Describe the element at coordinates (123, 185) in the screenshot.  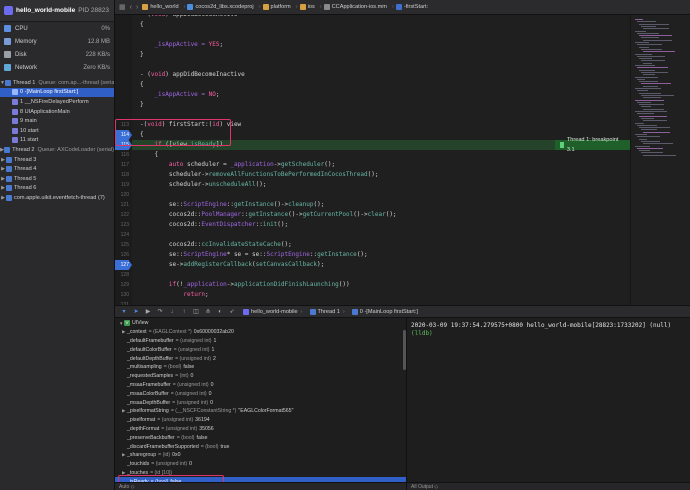
I see `line-number: 119` at that location.